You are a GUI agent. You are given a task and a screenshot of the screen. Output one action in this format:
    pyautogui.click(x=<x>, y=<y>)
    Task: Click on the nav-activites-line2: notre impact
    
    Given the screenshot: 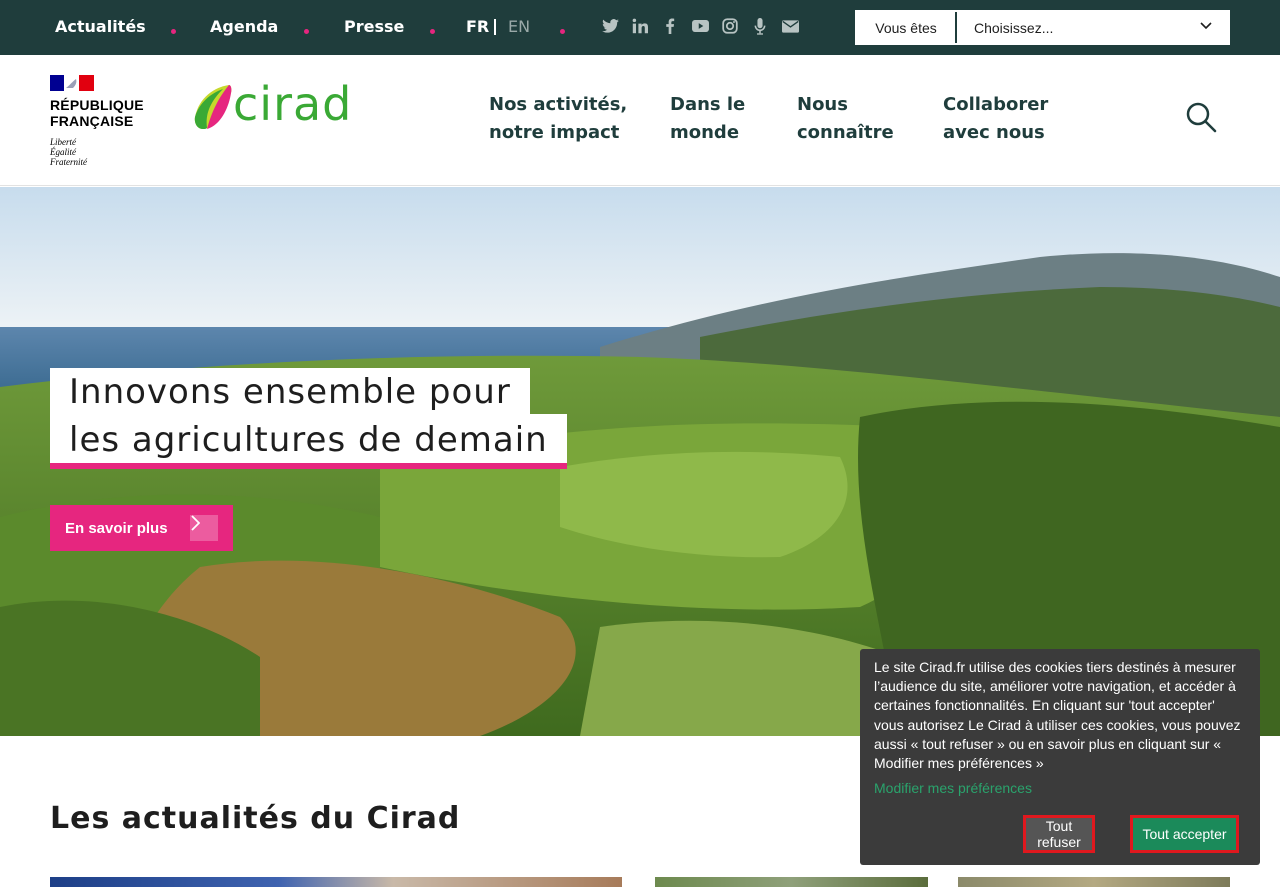 What is the action you would take?
    pyautogui.click(x=554, y=132)
    